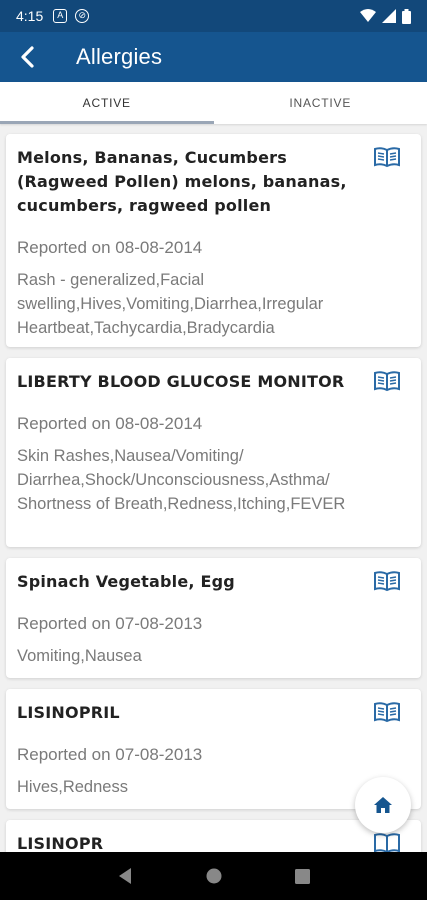 The height and width of the screenshot is (900, 427). What do you see at coordinates (60, 16) in the screenshot?
I see `notification-icon: A` at bounding box center [60, 16].